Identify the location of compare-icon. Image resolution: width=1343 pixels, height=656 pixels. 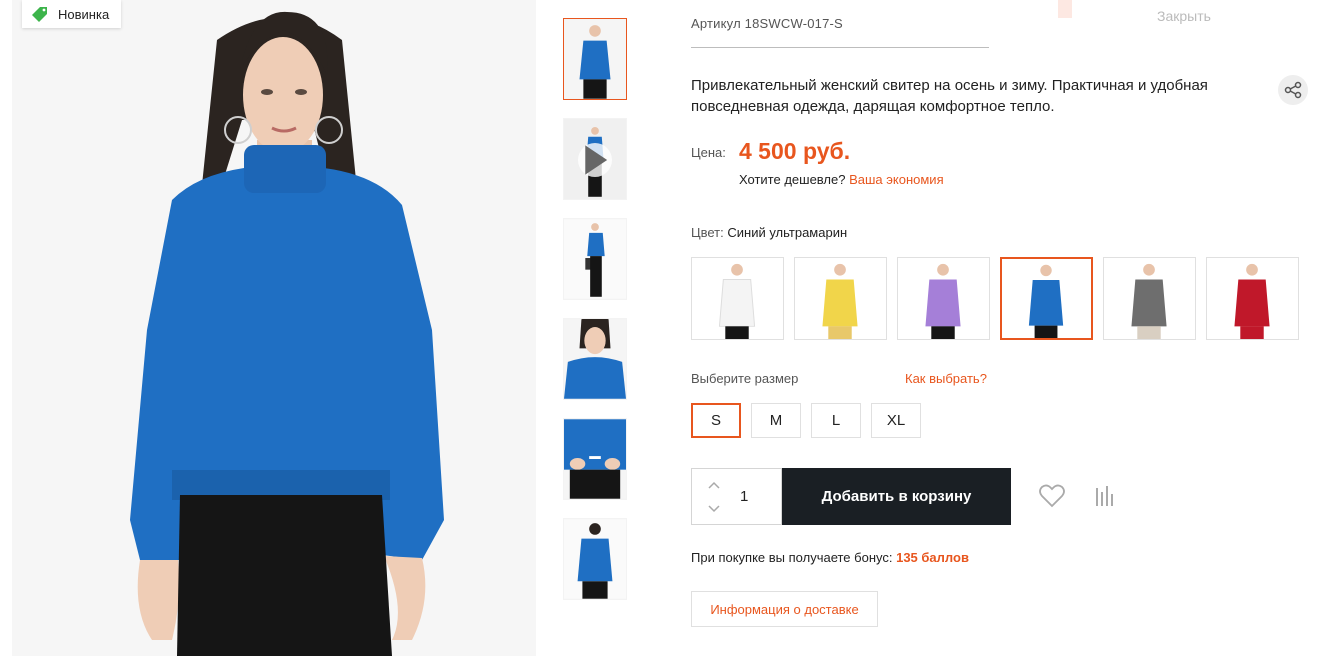
(1105, 496).